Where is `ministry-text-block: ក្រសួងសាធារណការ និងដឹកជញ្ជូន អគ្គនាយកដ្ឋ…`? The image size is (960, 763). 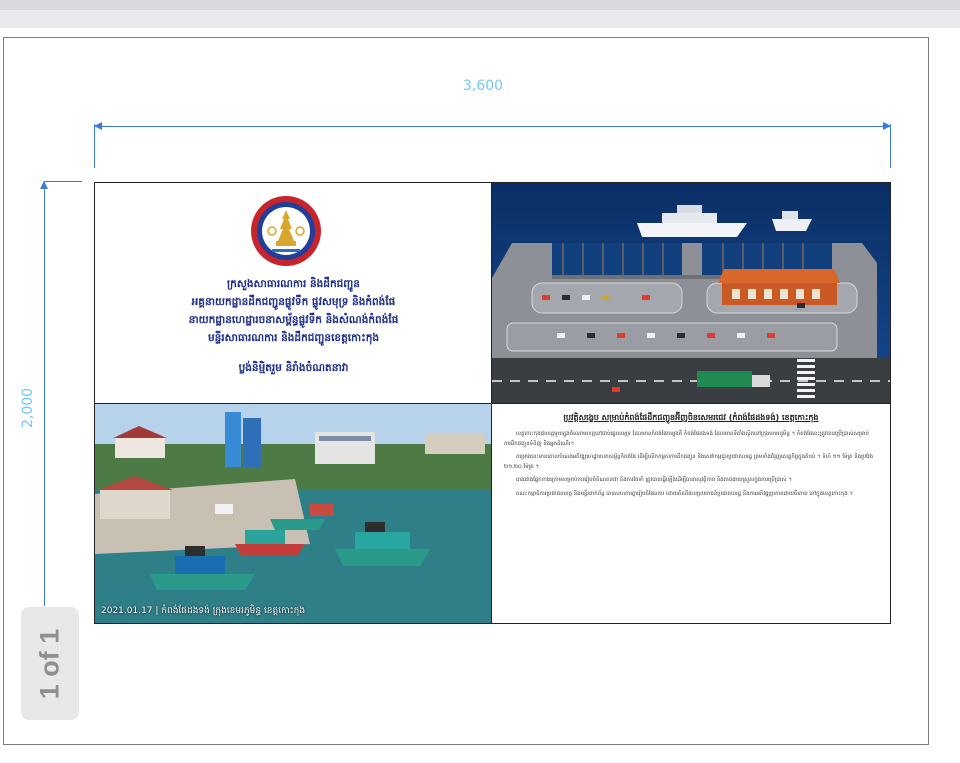
ministry-text-block: ក្រសួងសាធារណការ និងដឹកជញ្ជូន អគ្គនាយកដ្ឋ… is located at coordinates (293, 326).